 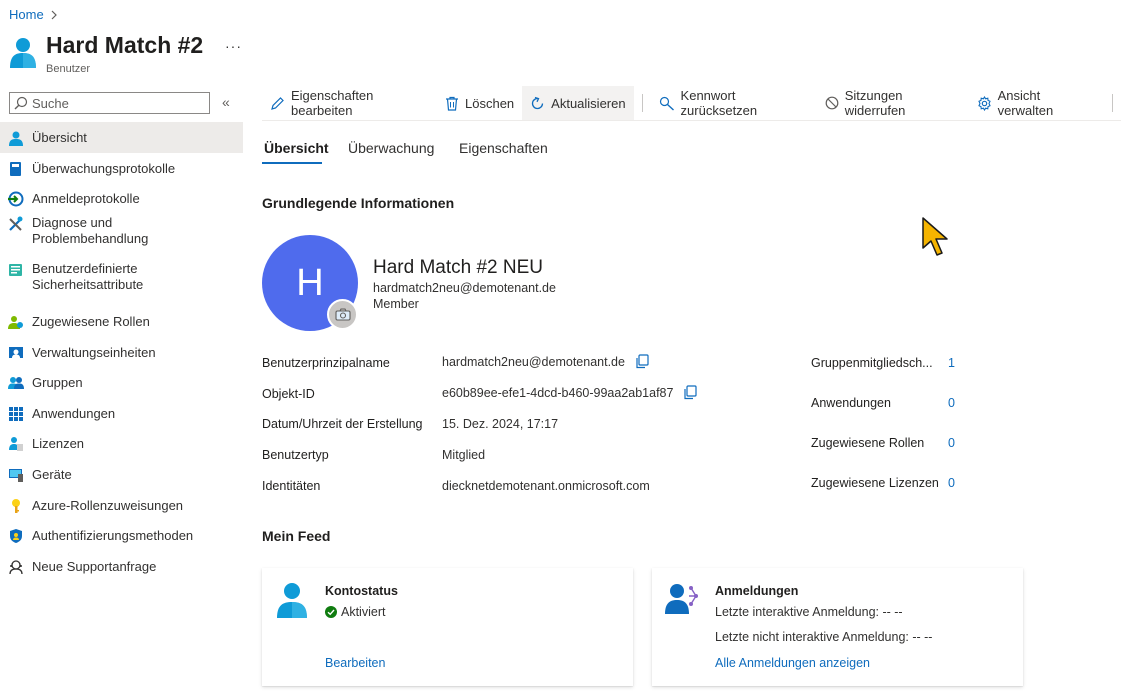 I want to click on breadcrumb: Home, so click(x=33, y=14).